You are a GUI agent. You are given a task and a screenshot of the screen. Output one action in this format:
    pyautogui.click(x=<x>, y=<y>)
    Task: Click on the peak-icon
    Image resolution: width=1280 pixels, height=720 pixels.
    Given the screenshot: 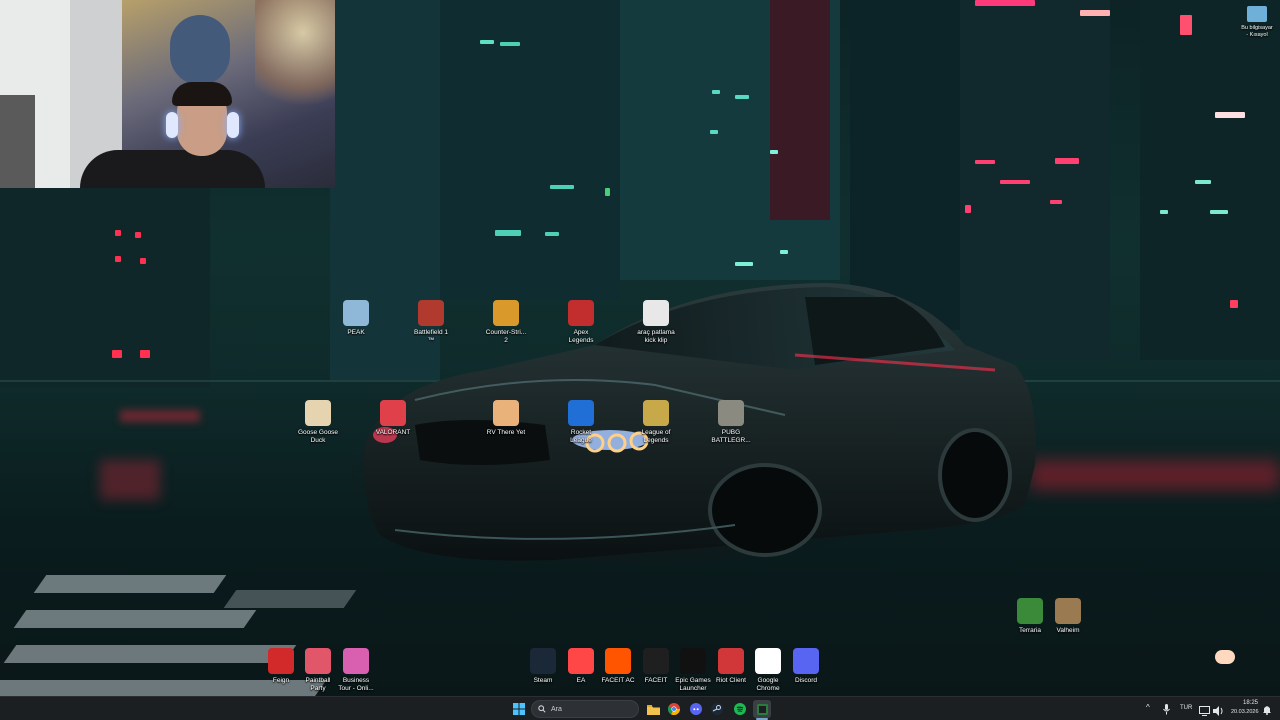 What is the action you would take?
    pyautogui.click(x=356, y=313)
    